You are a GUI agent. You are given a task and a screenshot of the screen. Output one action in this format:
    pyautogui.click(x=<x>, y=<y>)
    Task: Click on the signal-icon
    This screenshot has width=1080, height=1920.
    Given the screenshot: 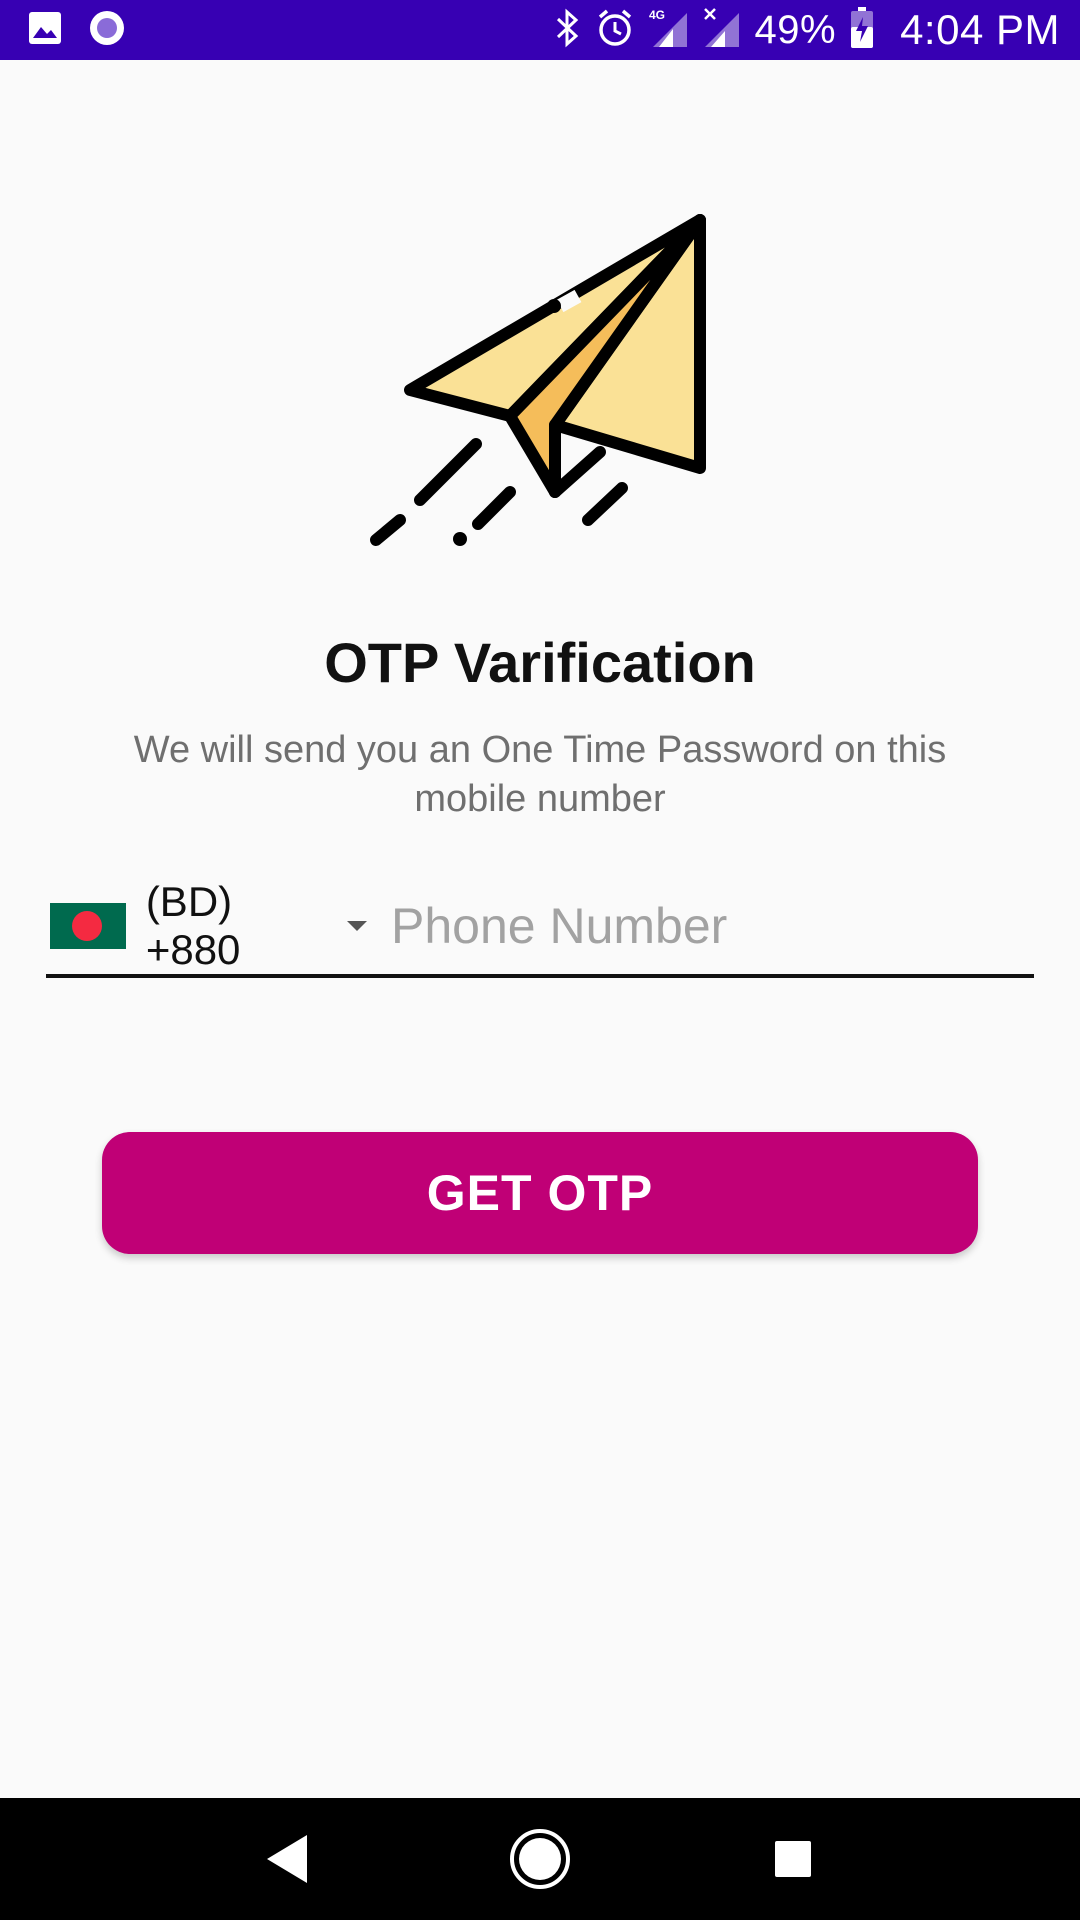 What is the action you would take?
    pyautogui.click(x=722, y=30)
    